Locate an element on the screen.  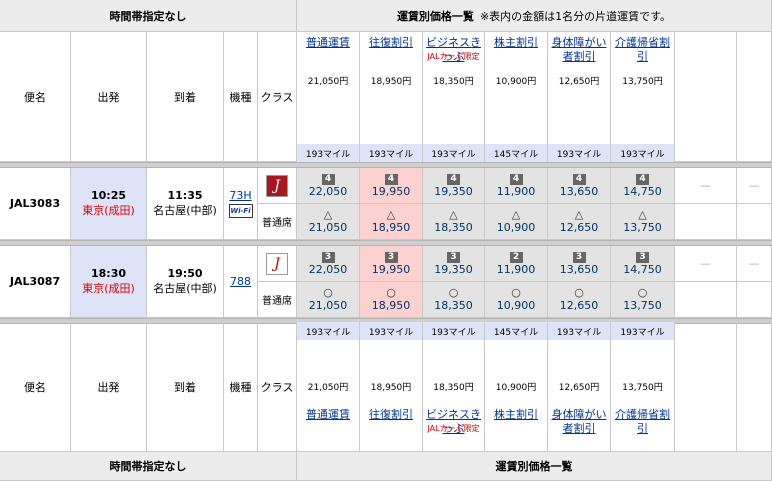
column-class: クラス is located at coordinates (277, 97).